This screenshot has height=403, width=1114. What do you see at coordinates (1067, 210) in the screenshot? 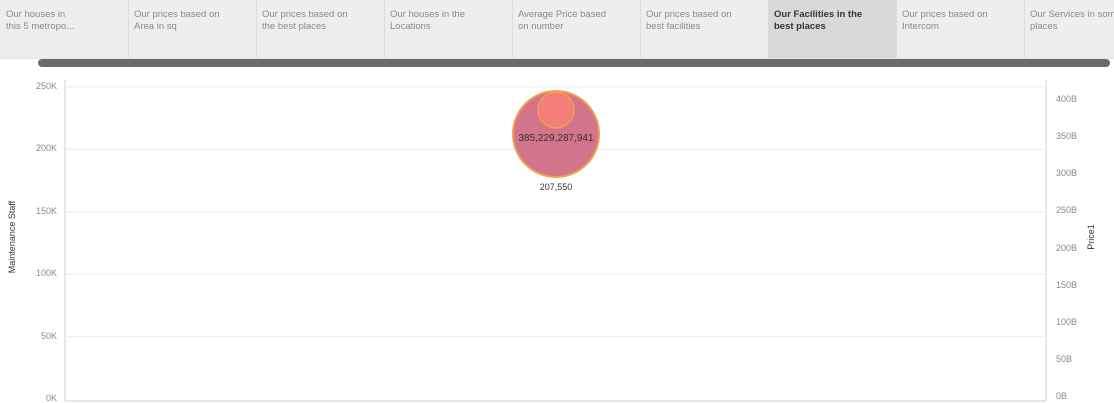
I see `y-tick-label-right: 250B` at bounding box center [1067, 210].